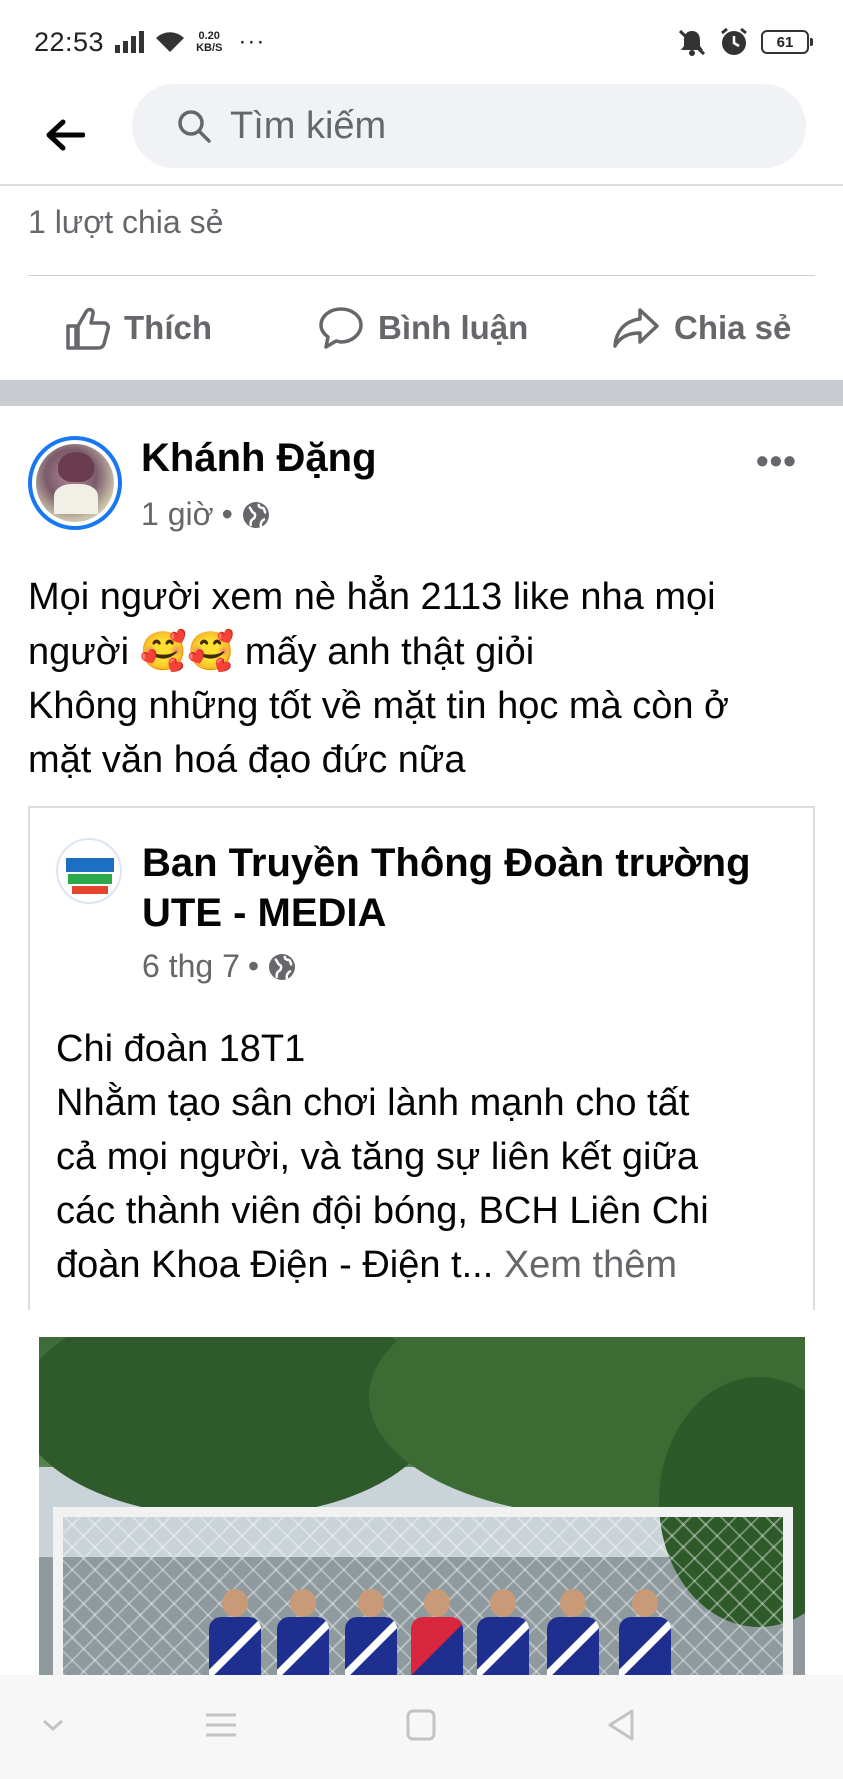 The image size is (843, 1779). Describe the element at coordinates (69, 41) in the screenshot. I see `status-time: 22:53` at that location.